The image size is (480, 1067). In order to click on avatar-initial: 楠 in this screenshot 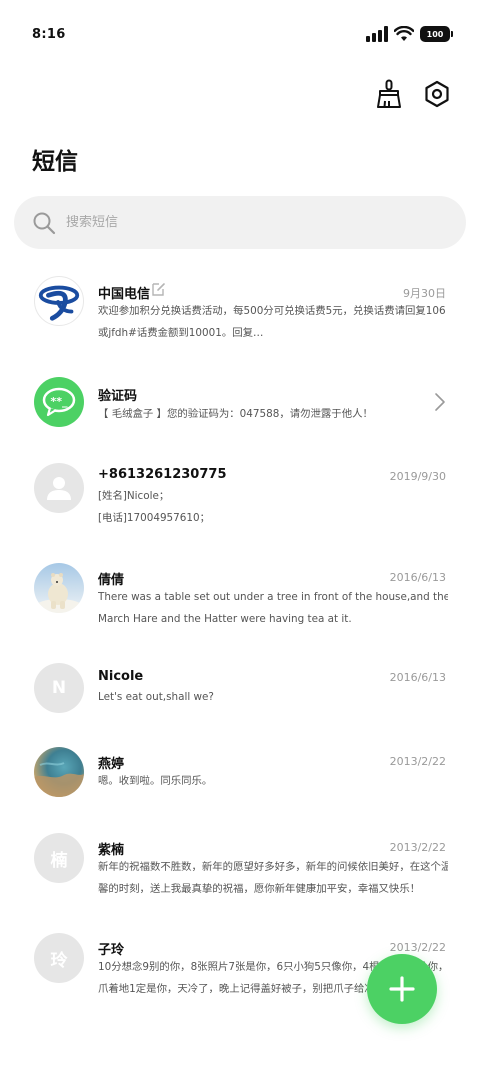, I will do `click(59, 860)`.